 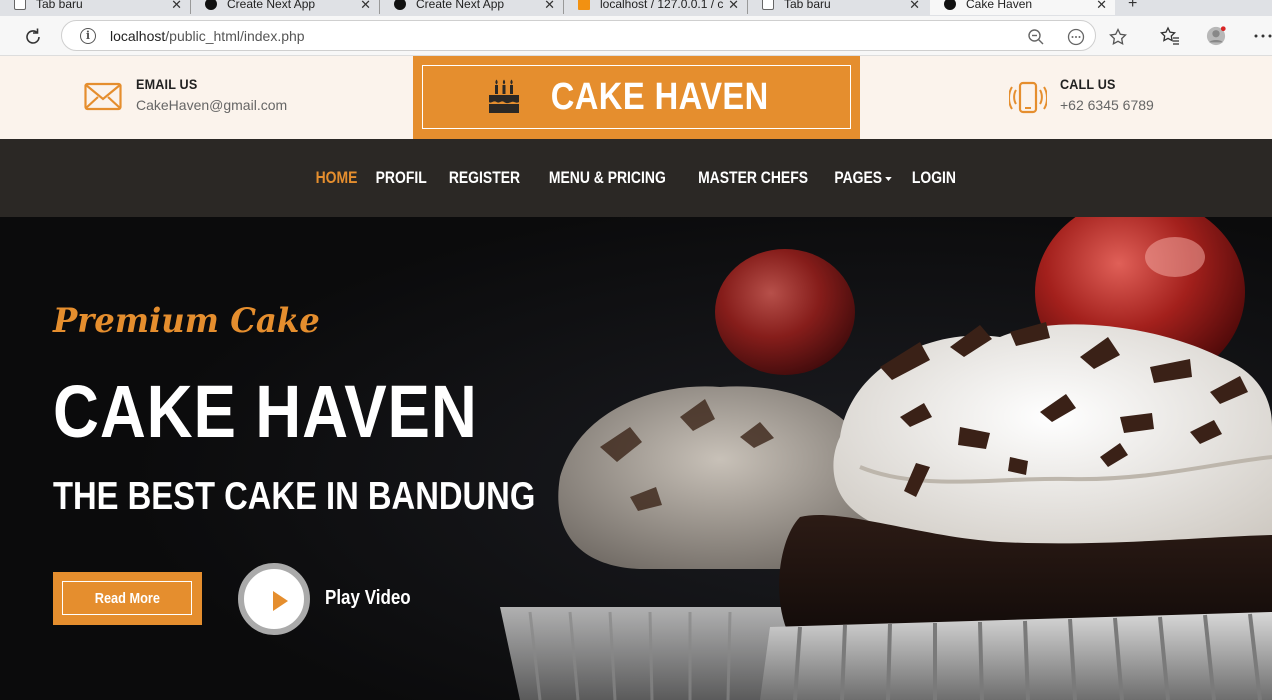 What do you see at coordinates (280, 601) in the screenshot?
I see `play-icon` at bounding box center [280, 601].